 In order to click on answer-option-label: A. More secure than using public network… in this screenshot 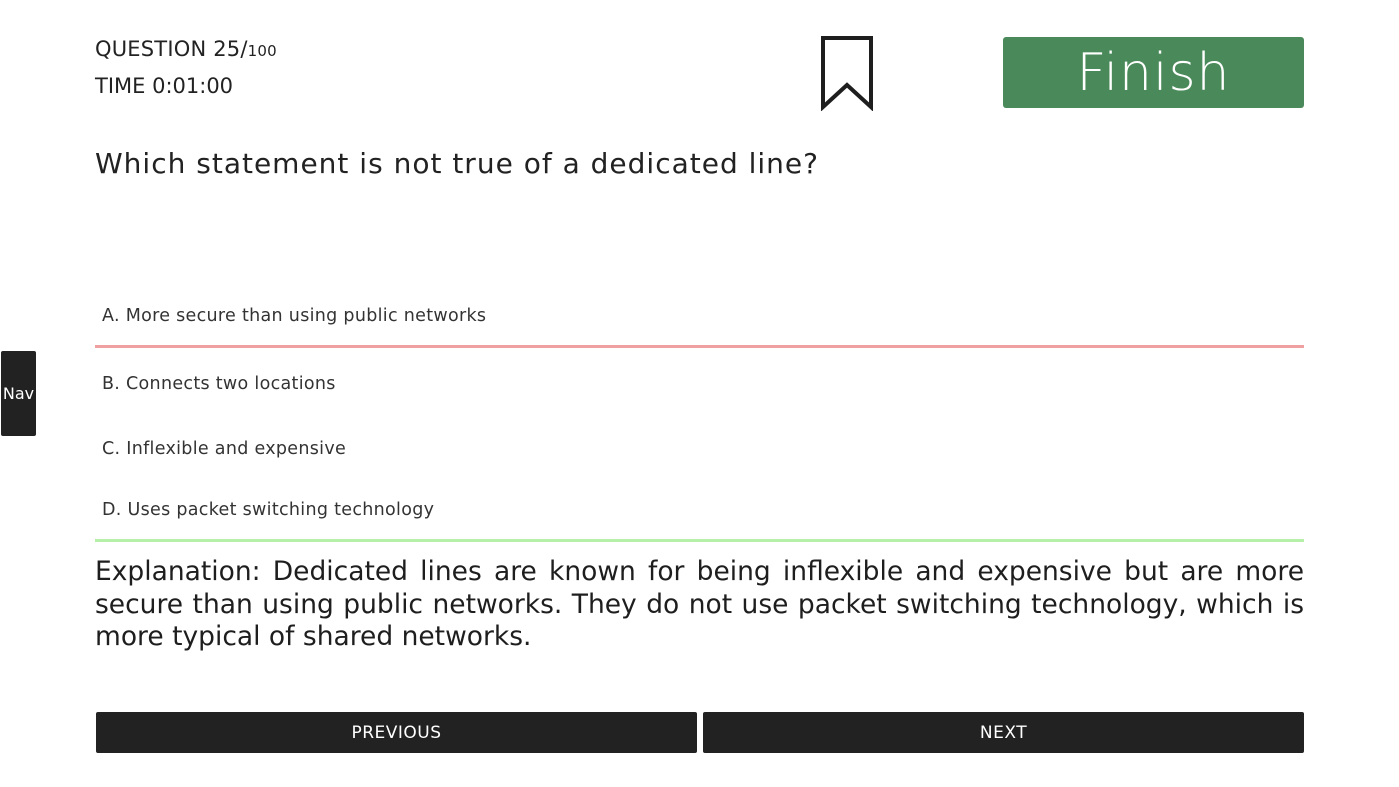, I will do `click(294, 315)`.